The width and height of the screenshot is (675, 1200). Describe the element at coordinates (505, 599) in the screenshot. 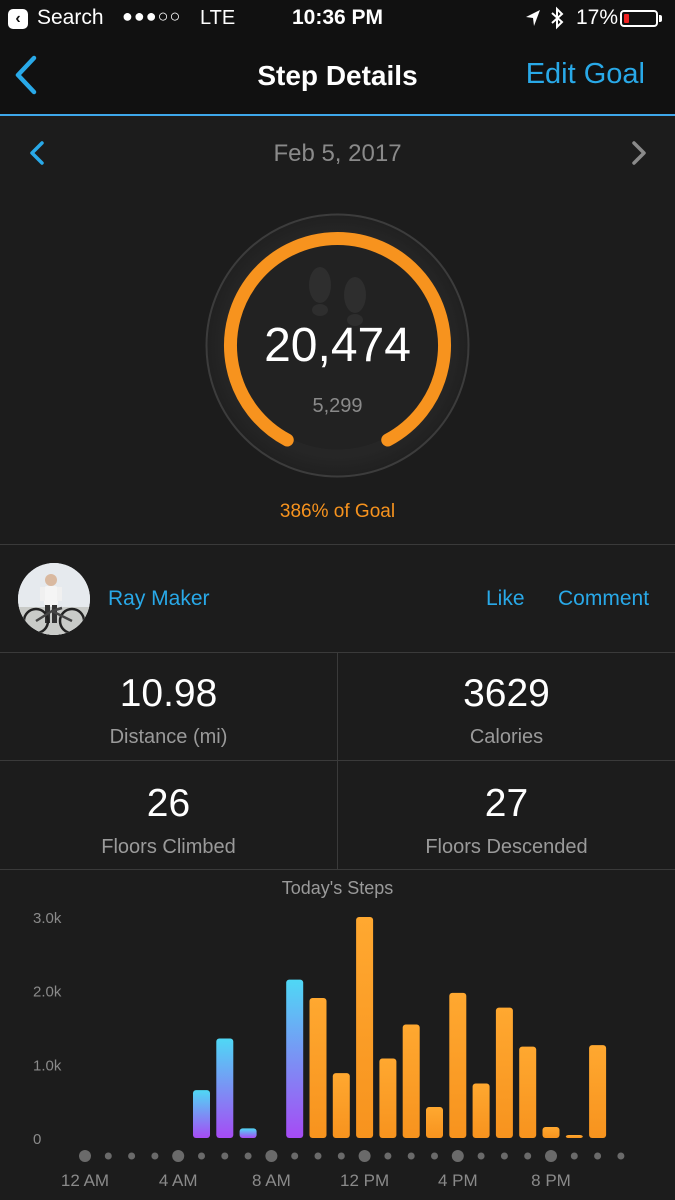

I see `like-button: Like` at that location.